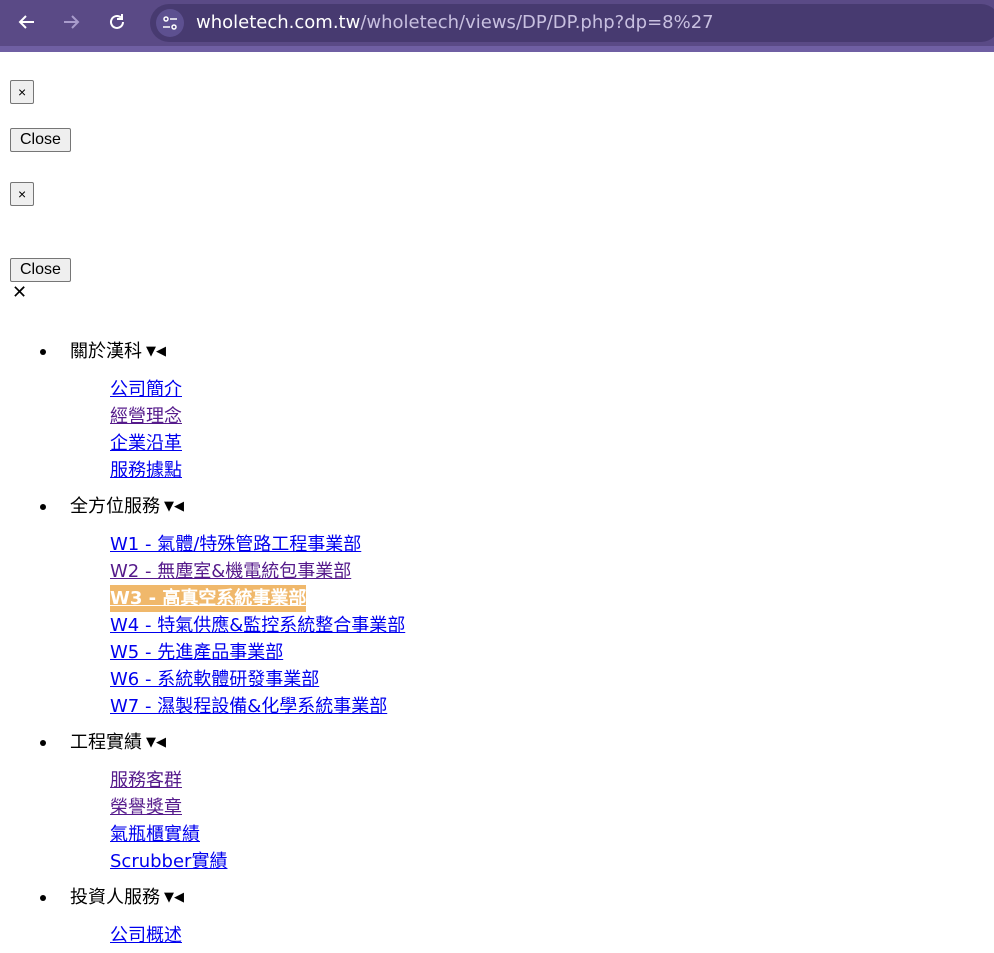  What do you see at coordinates (106, 742) in the screenshot?
I see `menu-label: 工程實績` at bounding box center [106, 742].